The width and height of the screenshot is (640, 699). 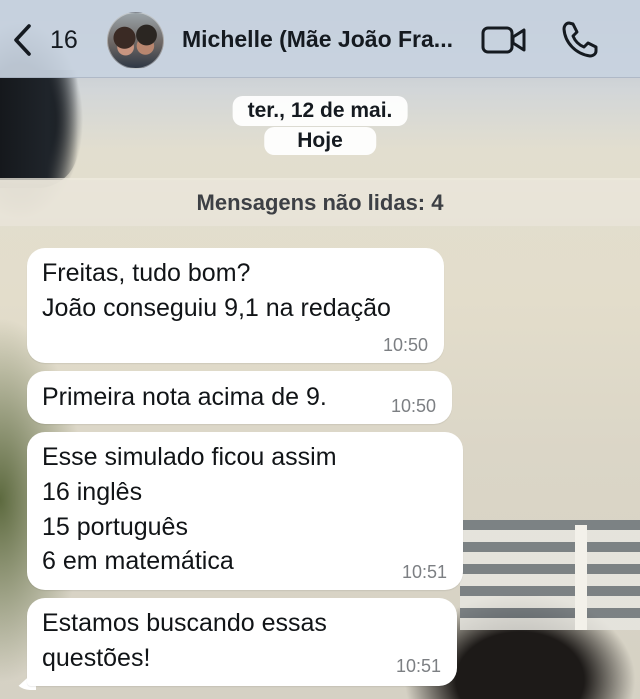 I want to click on back-button: 16, so click(x=50, y=40).